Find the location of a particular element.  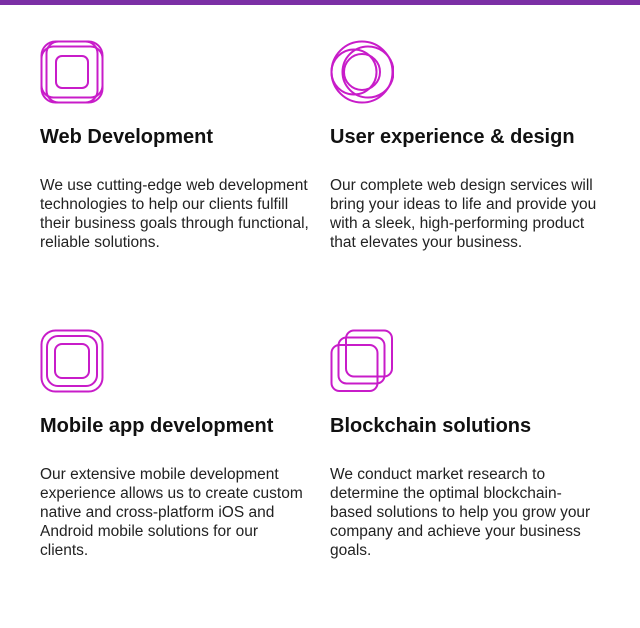

service-title: Web Development is located at coordinates (126, 137).